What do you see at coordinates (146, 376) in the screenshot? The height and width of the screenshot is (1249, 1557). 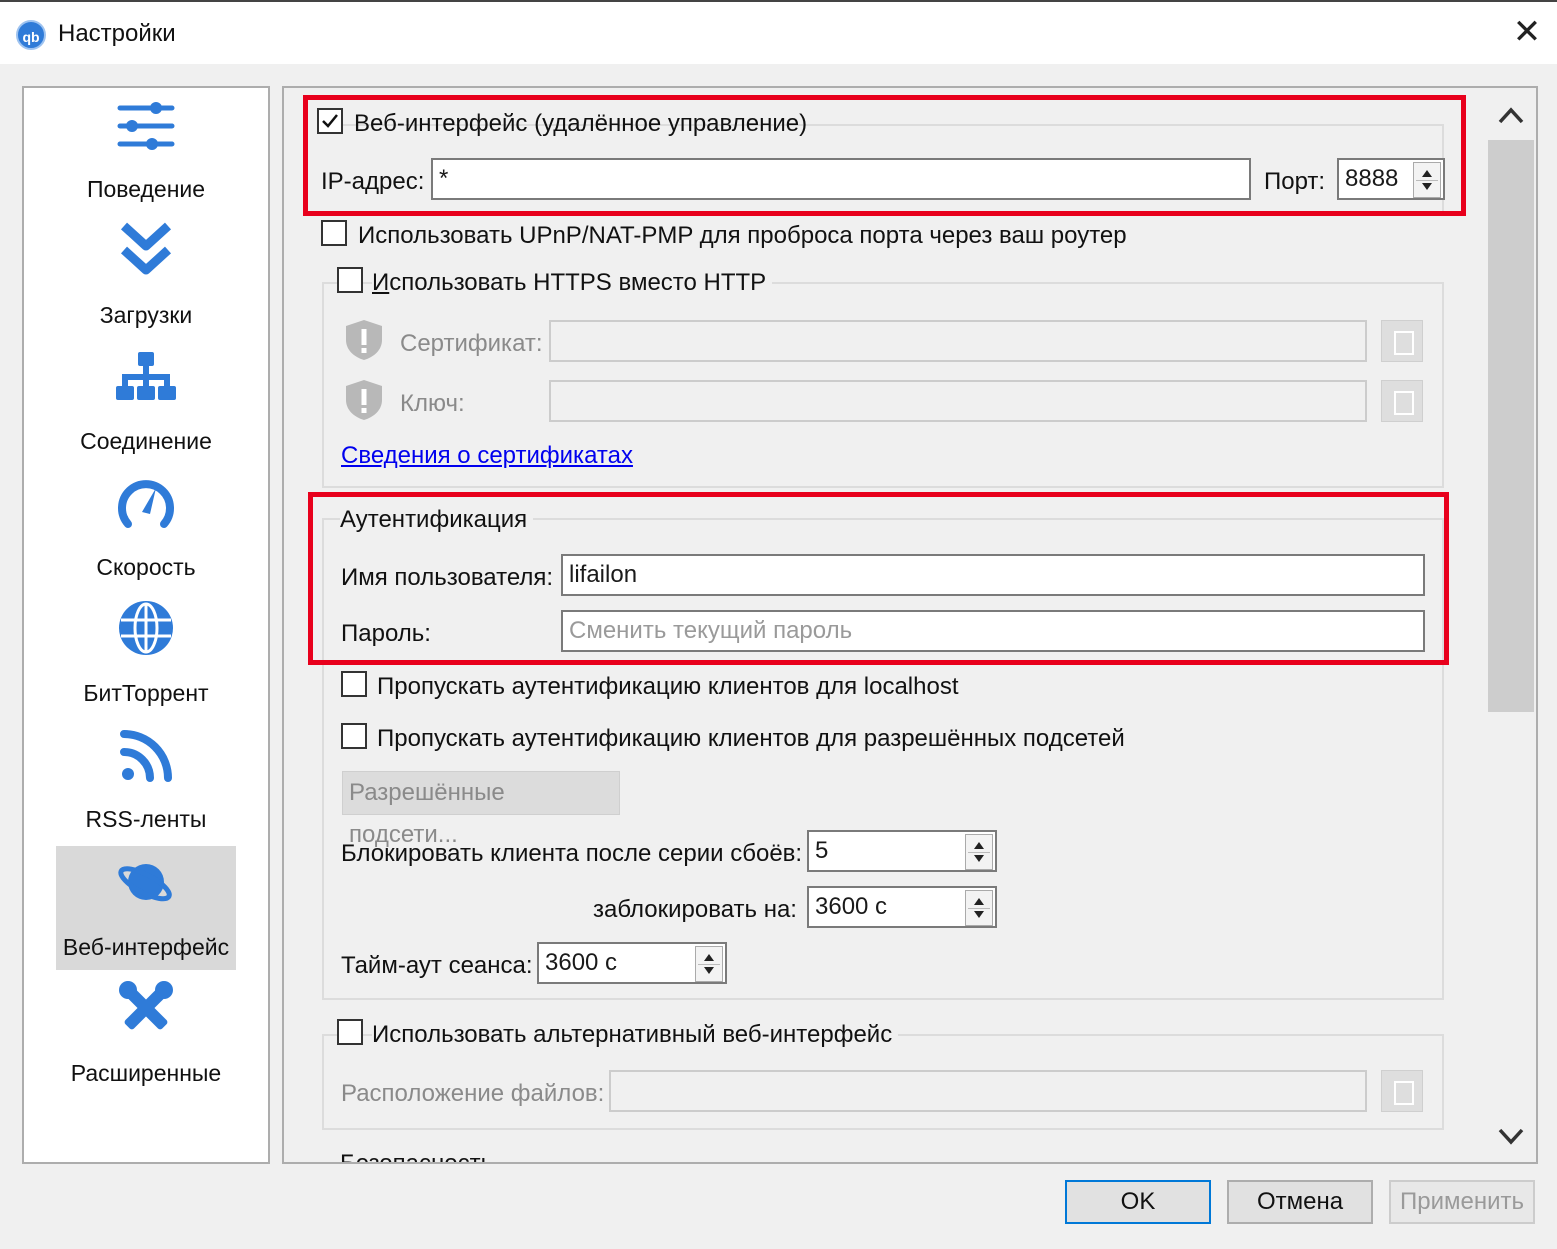 I see `network-icon` at bounding box center [146, 376].